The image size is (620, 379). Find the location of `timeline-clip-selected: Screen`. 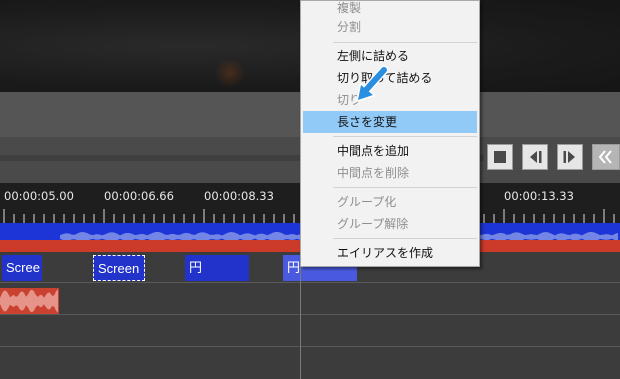

timeline-clip-selected: Screen is located at coordinates (119, 268).